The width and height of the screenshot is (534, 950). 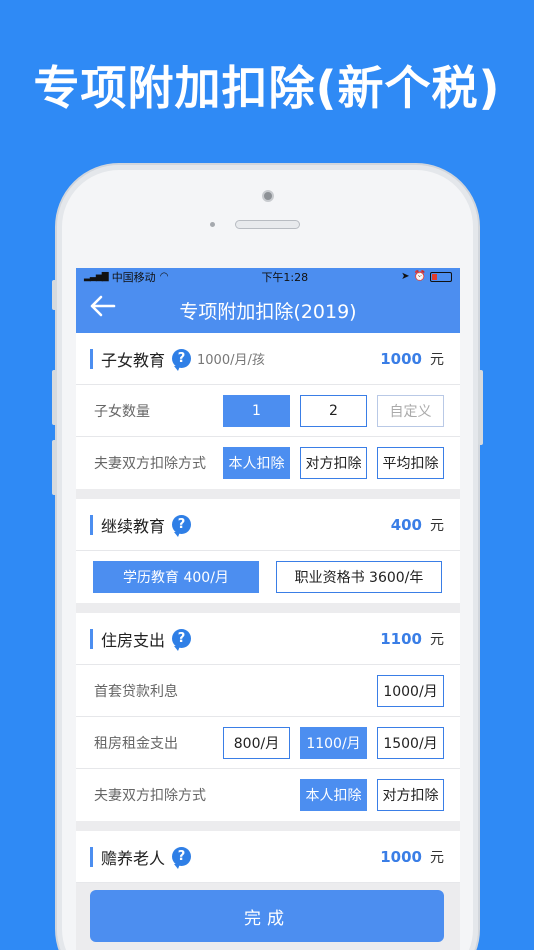 I want to click on wifi-icon: ◠, so click(x=164, y=276).